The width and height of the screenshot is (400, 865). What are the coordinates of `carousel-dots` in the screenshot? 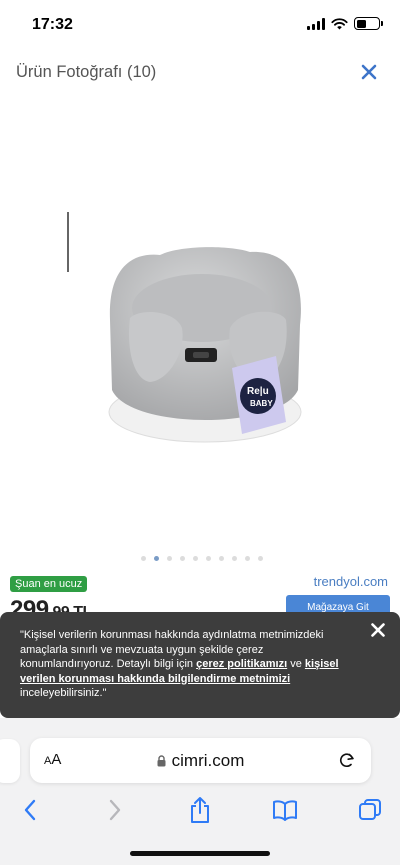 It's located at (200, 558).